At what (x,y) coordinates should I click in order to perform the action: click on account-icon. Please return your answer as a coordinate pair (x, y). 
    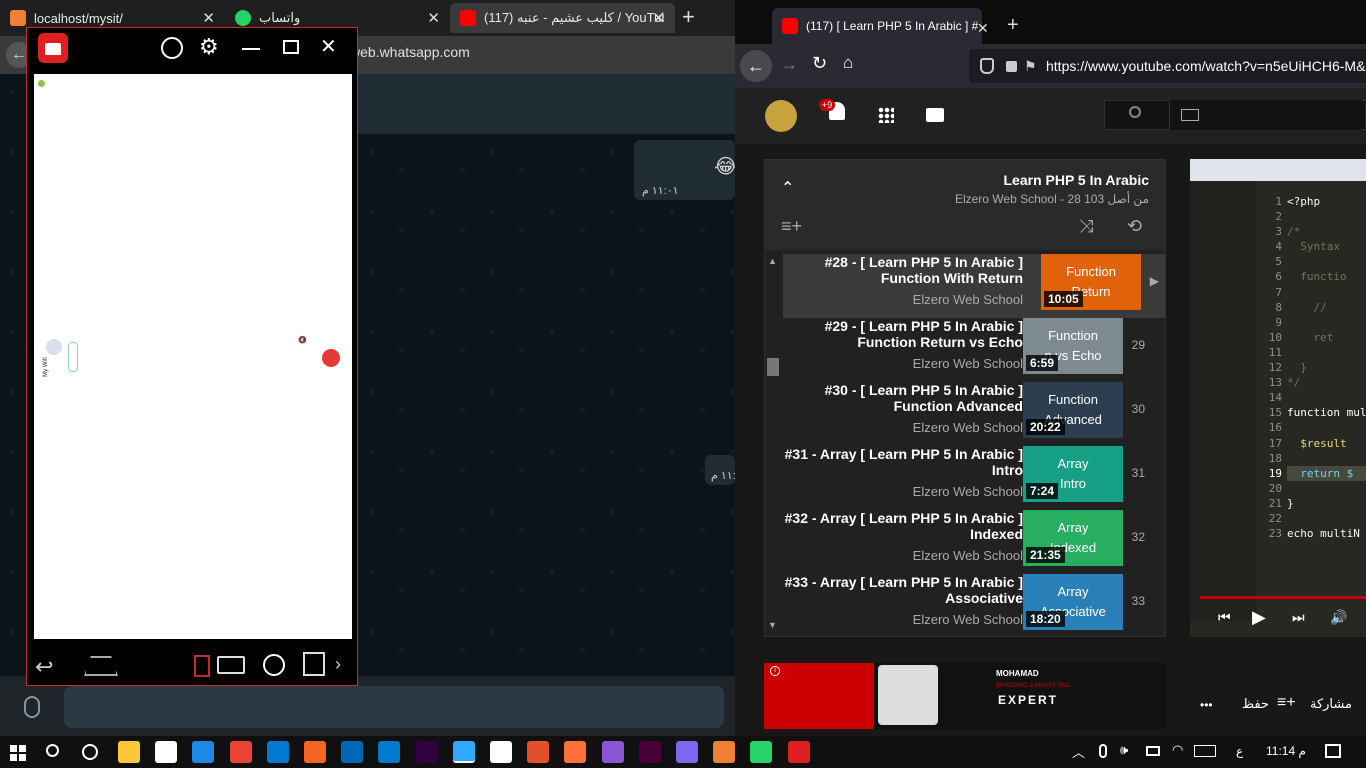
    Looking at the image, I should click on (172, 48).